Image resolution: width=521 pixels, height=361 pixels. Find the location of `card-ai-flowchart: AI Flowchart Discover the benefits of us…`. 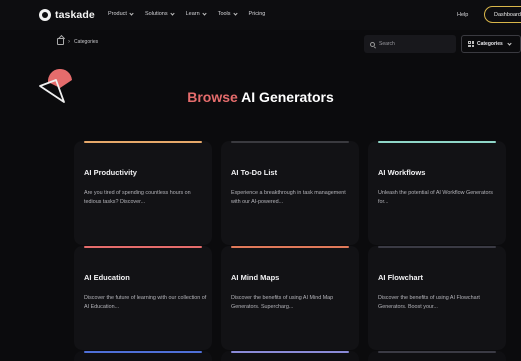

card-ai-flowchart: AI Flowchart Discover the benefits of us… is located at coordinates (437, 298).